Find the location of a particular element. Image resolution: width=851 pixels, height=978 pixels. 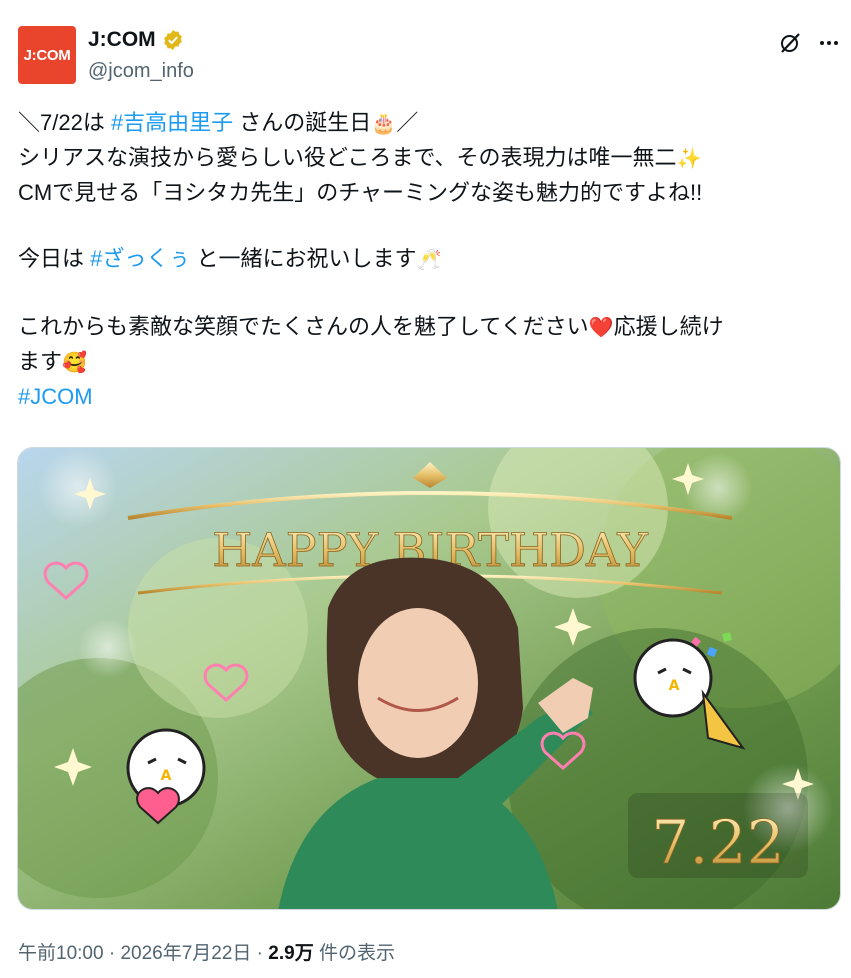

text-line-9: #JCOM is located at coordinates (425, 396).